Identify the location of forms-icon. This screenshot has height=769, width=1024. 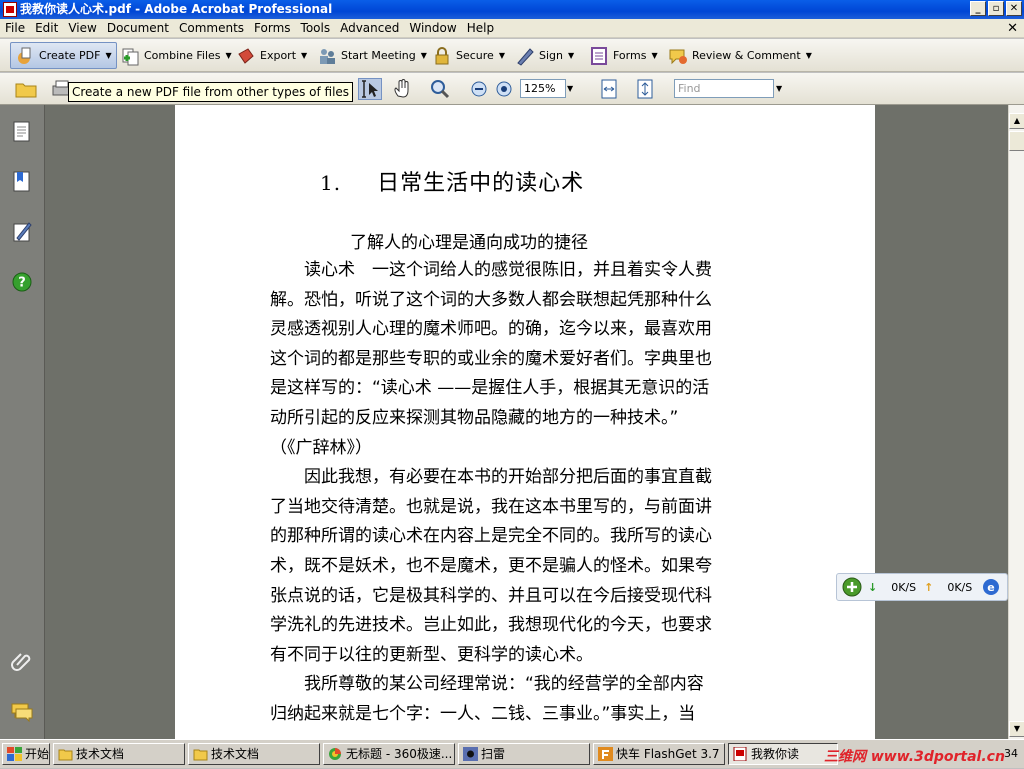
(599, 56).